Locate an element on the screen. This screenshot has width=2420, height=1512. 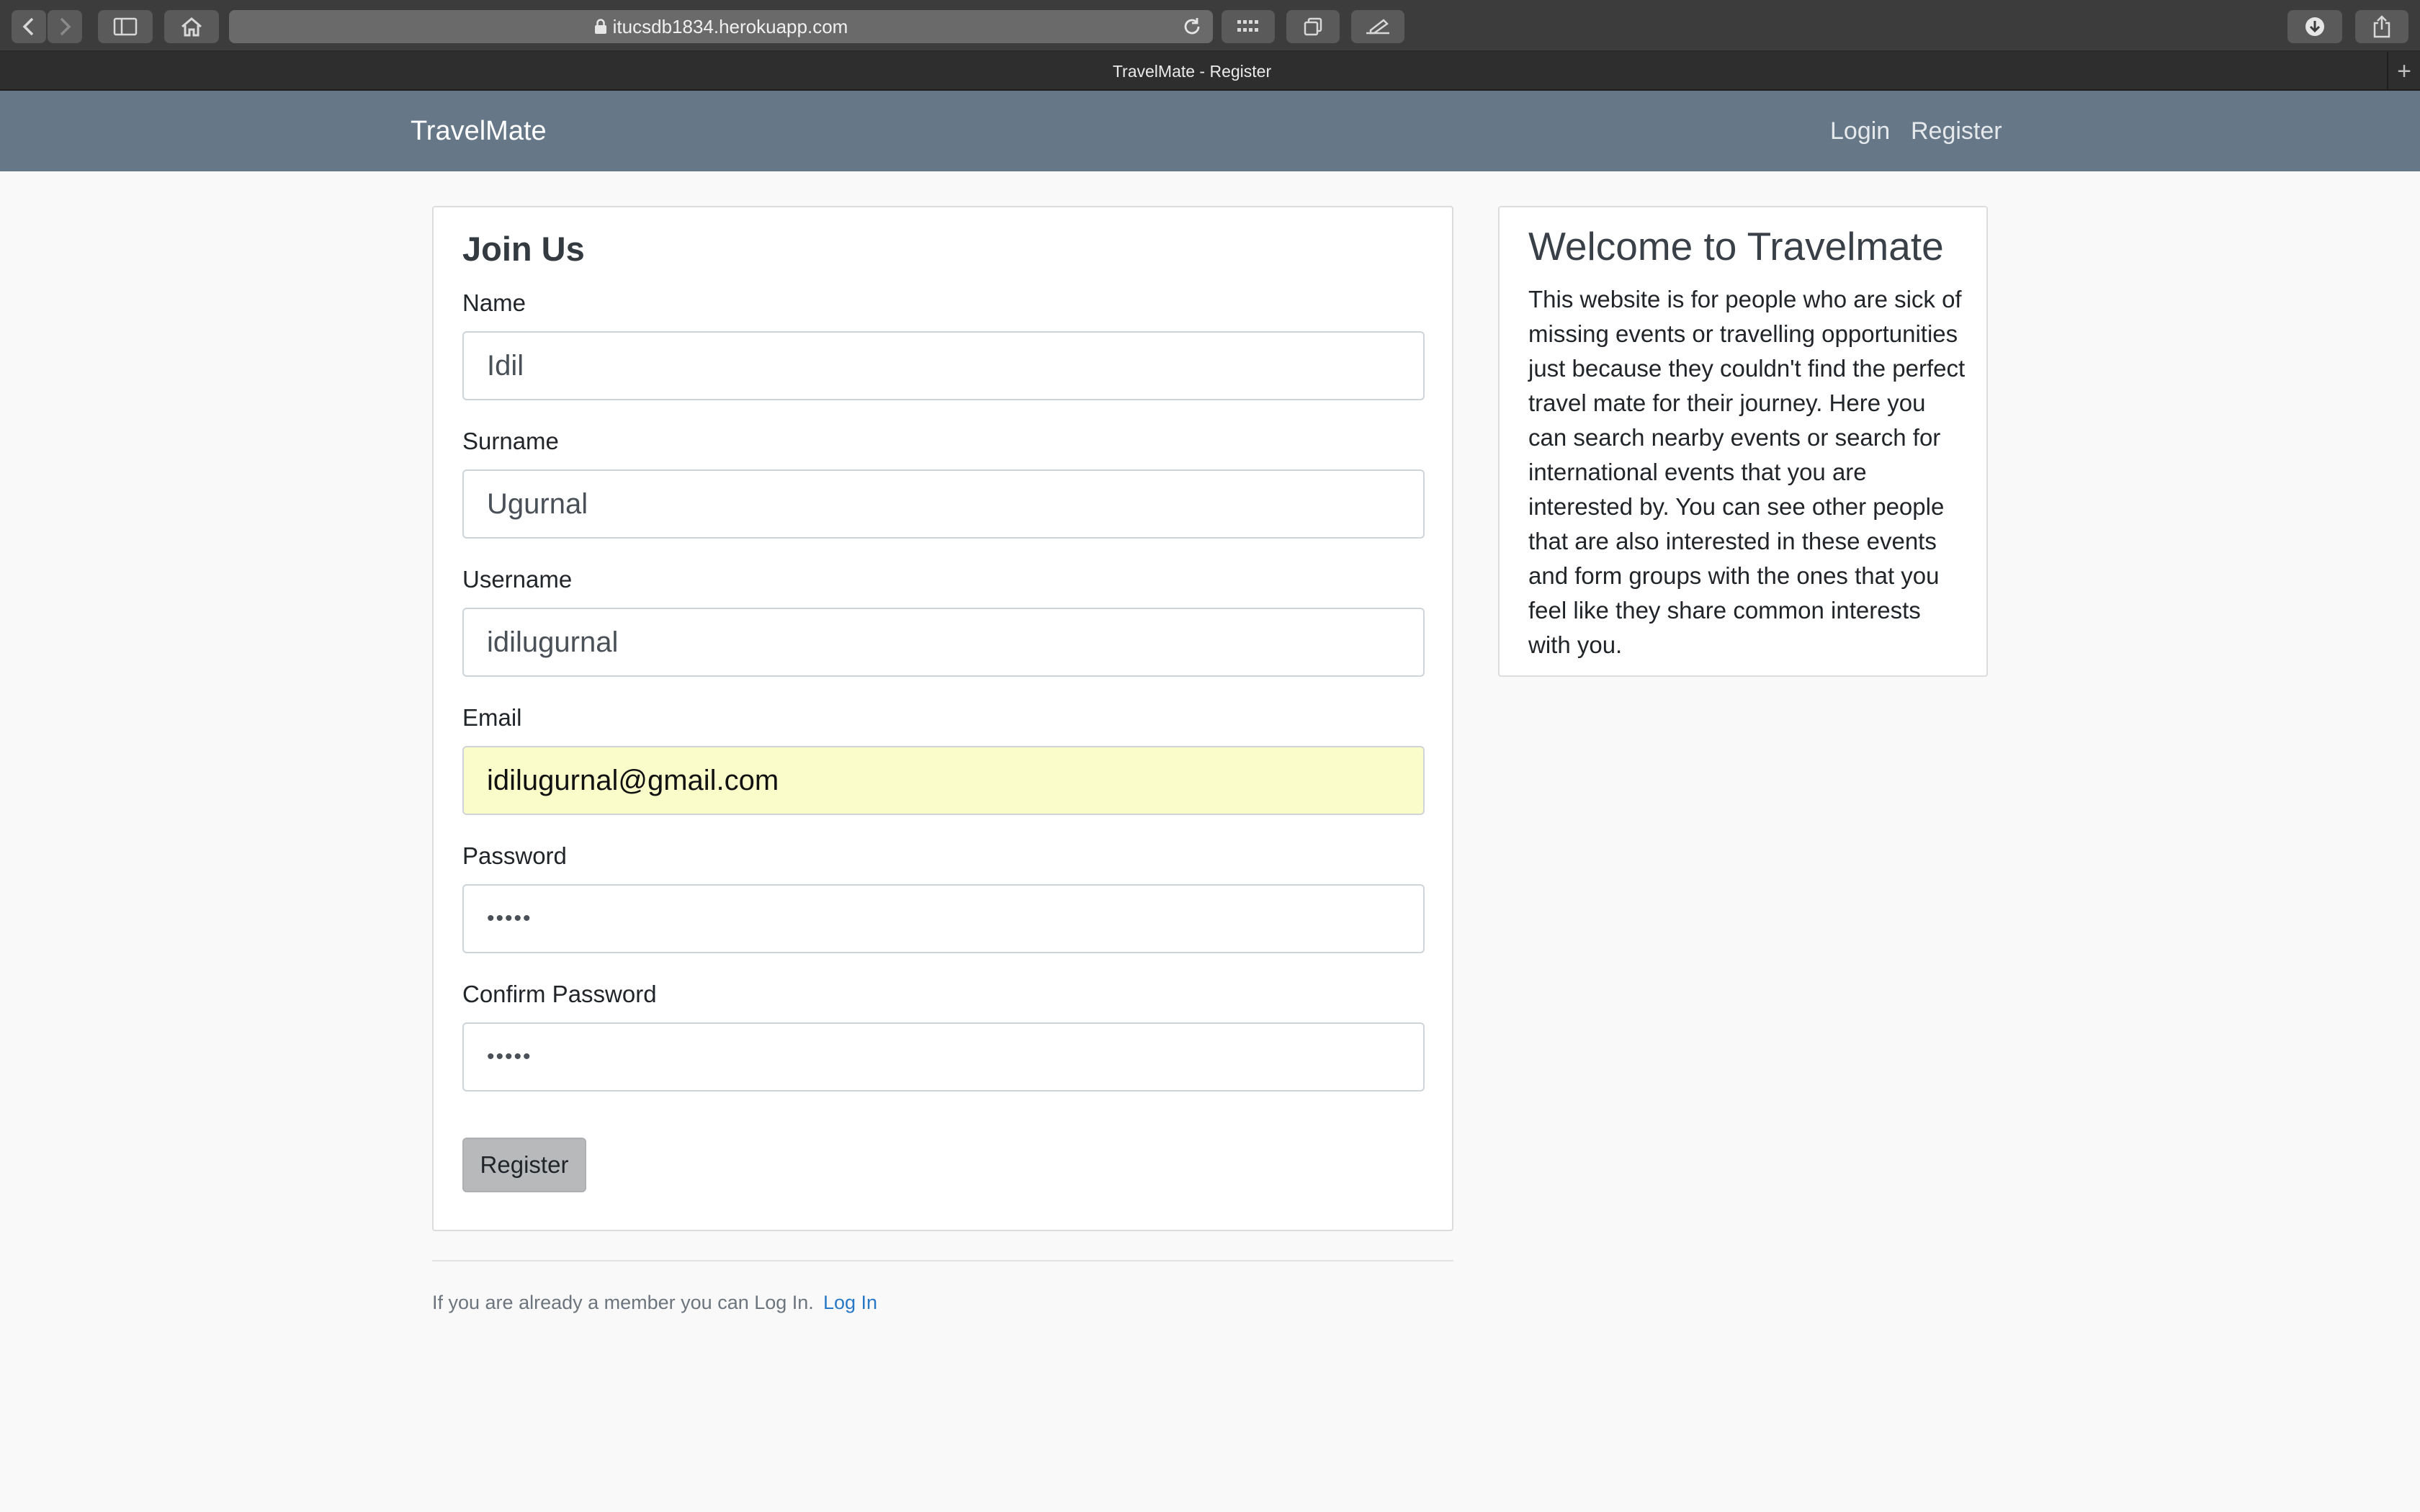
sidebar-button is located at coordinates (126, 26).